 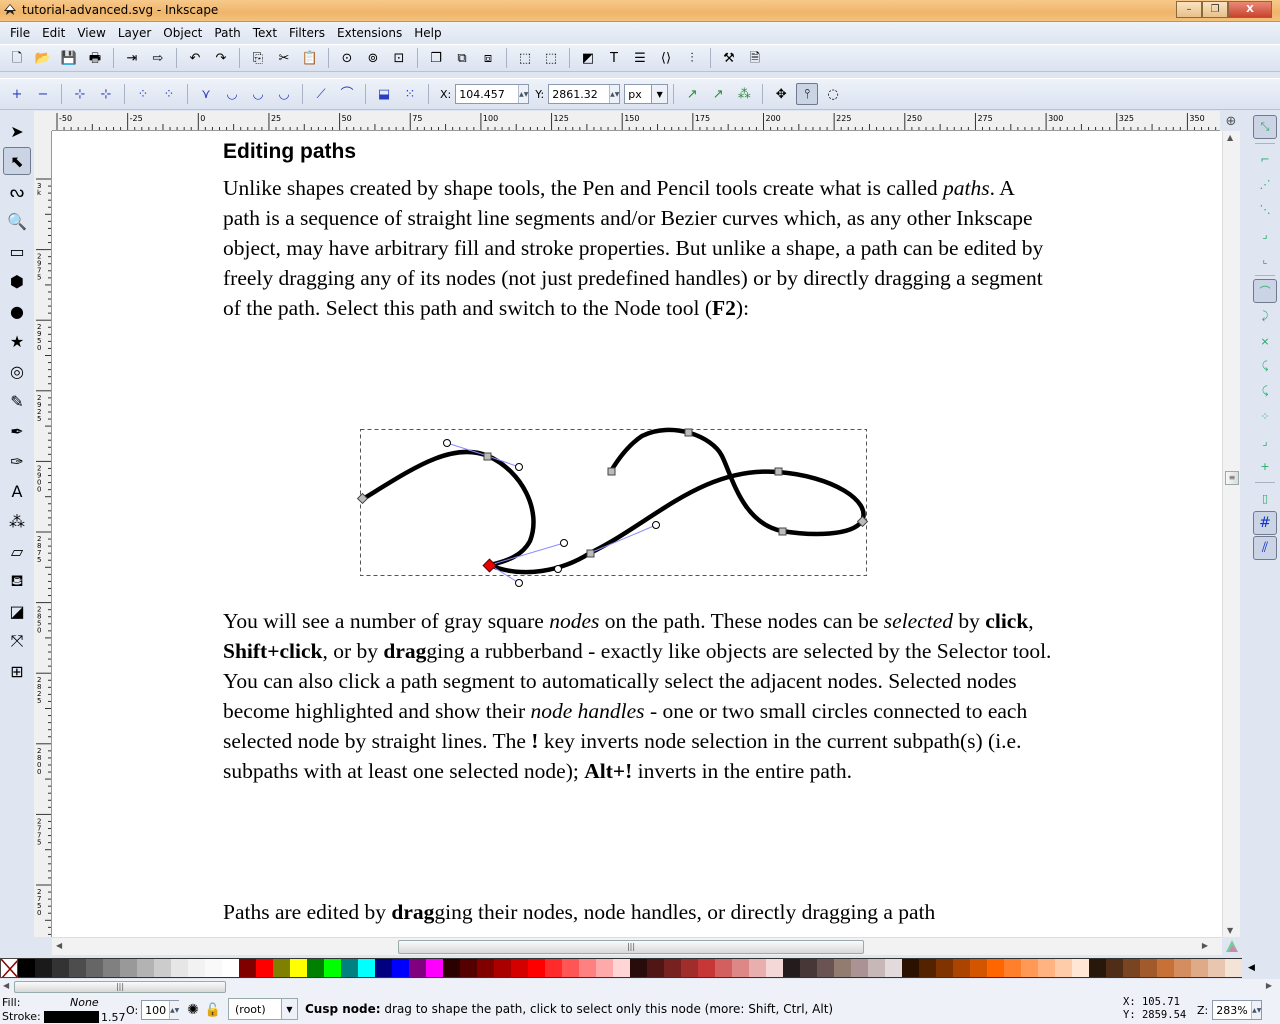 What do you see at coordinates (488, 58) in the screenshot?
I see `unlink-clone-button: ⧈` at bounding box center [488, 58].